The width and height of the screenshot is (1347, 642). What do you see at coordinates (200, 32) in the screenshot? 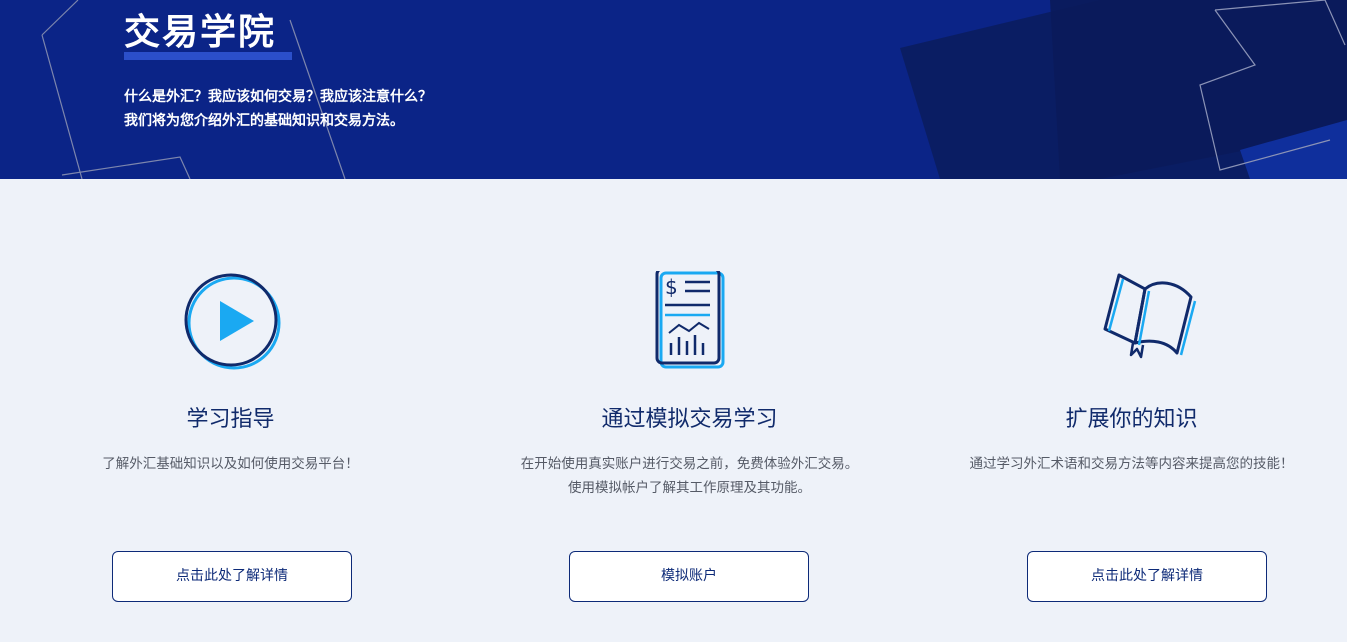
I see `page-title: 交易学院` at bounding box center [200, 32].